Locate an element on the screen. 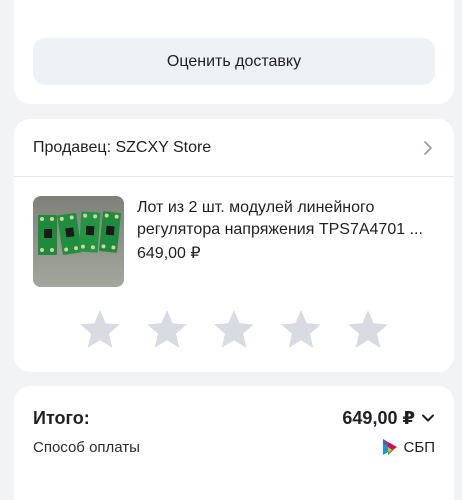 This screenshot has width=462, height=500. chevron-down-icon is located at coordinates (428, 418).